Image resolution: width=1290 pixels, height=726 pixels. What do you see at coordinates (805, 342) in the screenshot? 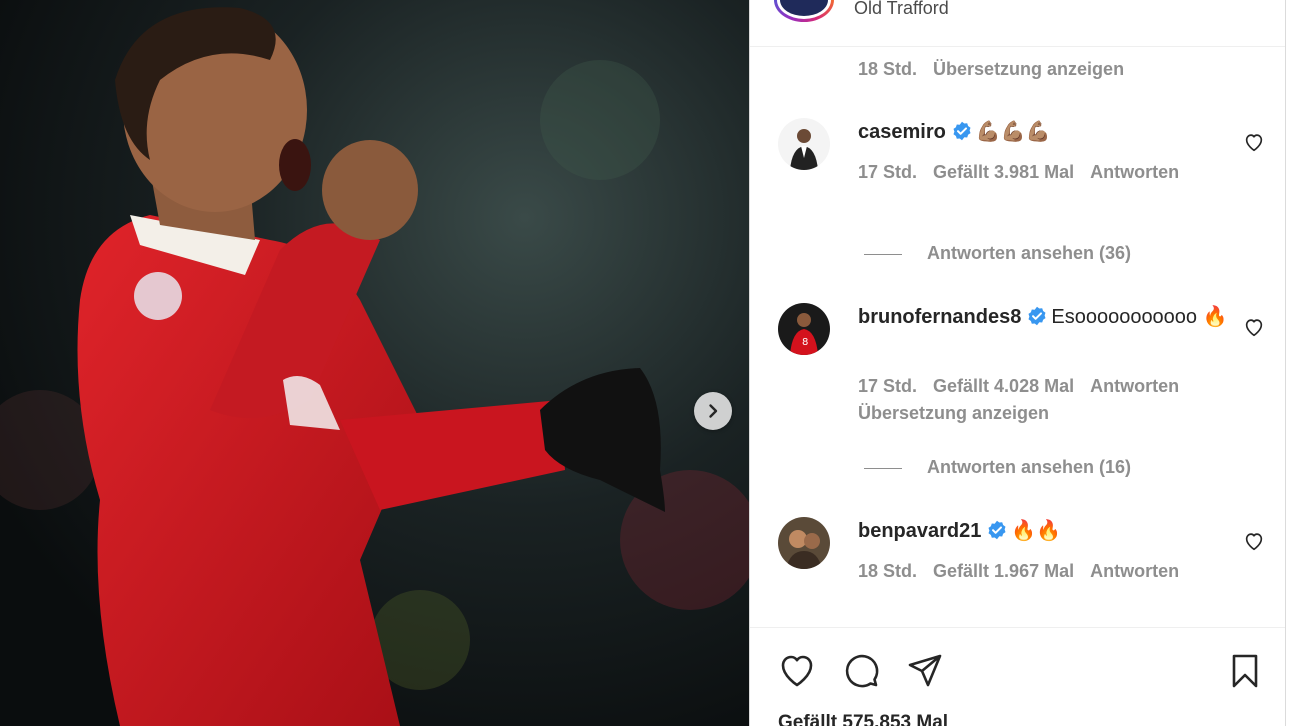
I see `svg-text: 8` at bounding box center [805, 342].